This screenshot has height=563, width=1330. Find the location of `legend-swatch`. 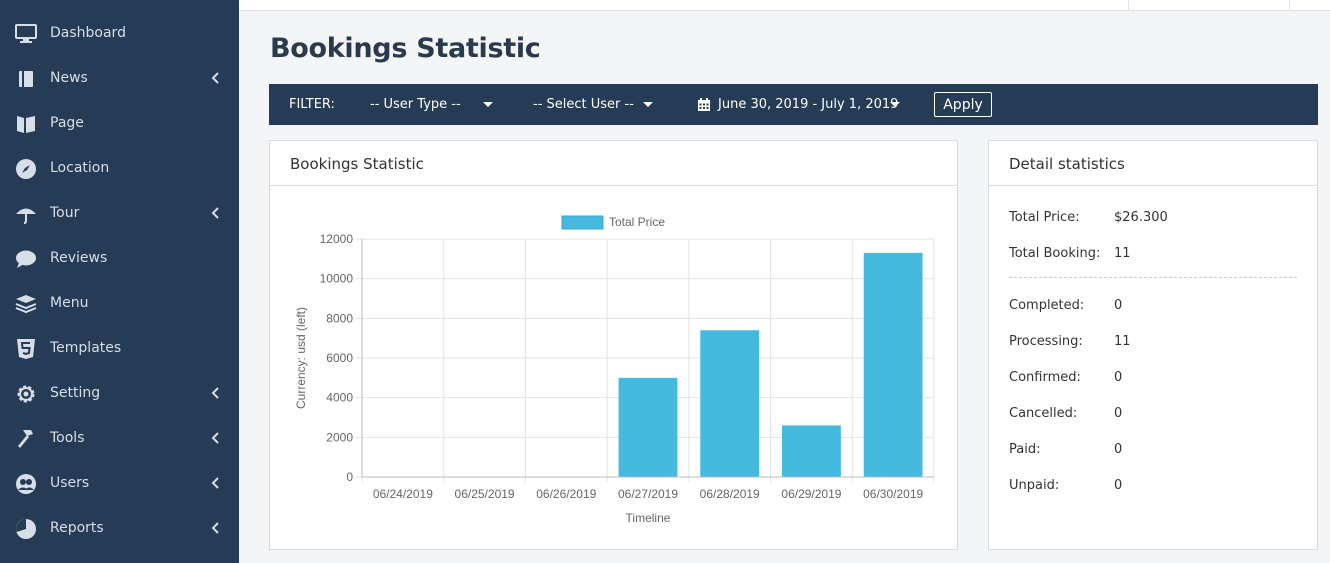

legend-swatch is located at coordinates (582, 222).